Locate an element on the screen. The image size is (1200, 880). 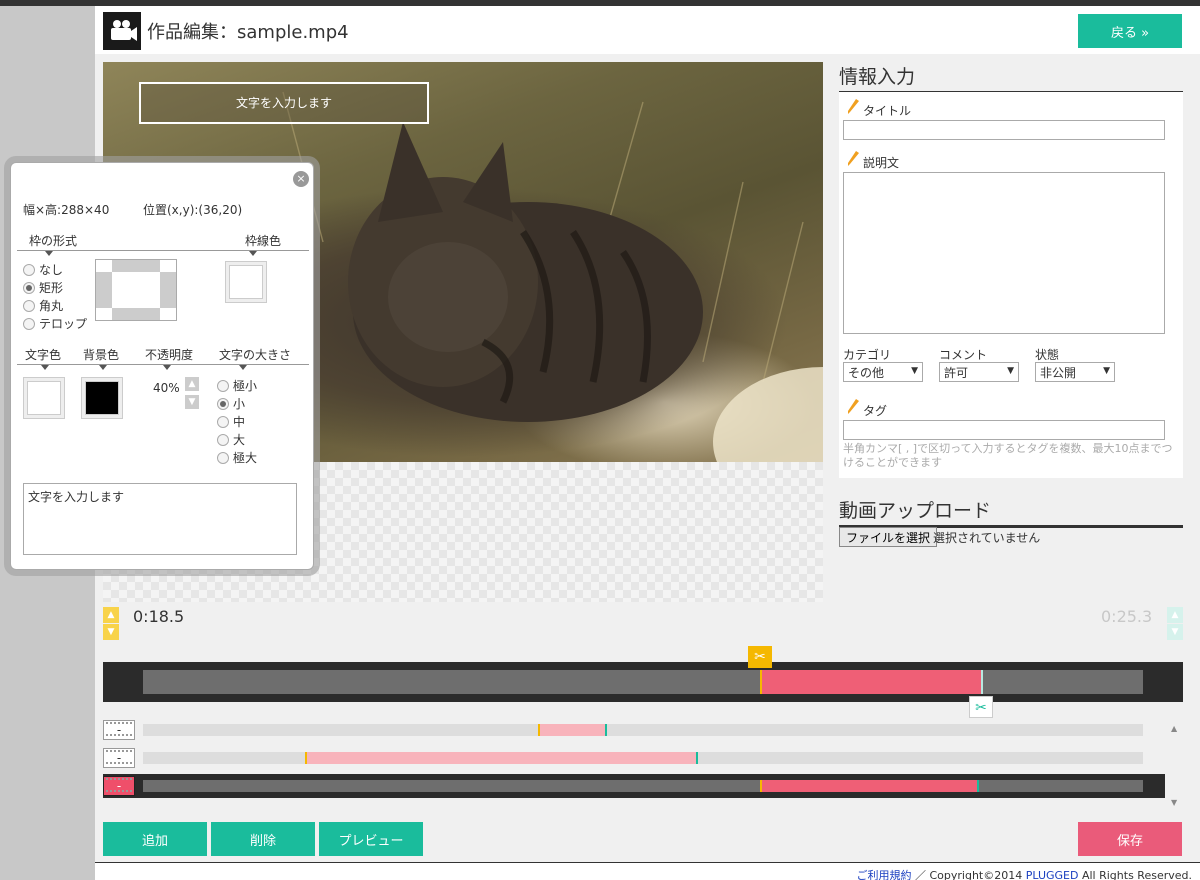
company-link: PLUGGED is located at coordinates (1052, 874).